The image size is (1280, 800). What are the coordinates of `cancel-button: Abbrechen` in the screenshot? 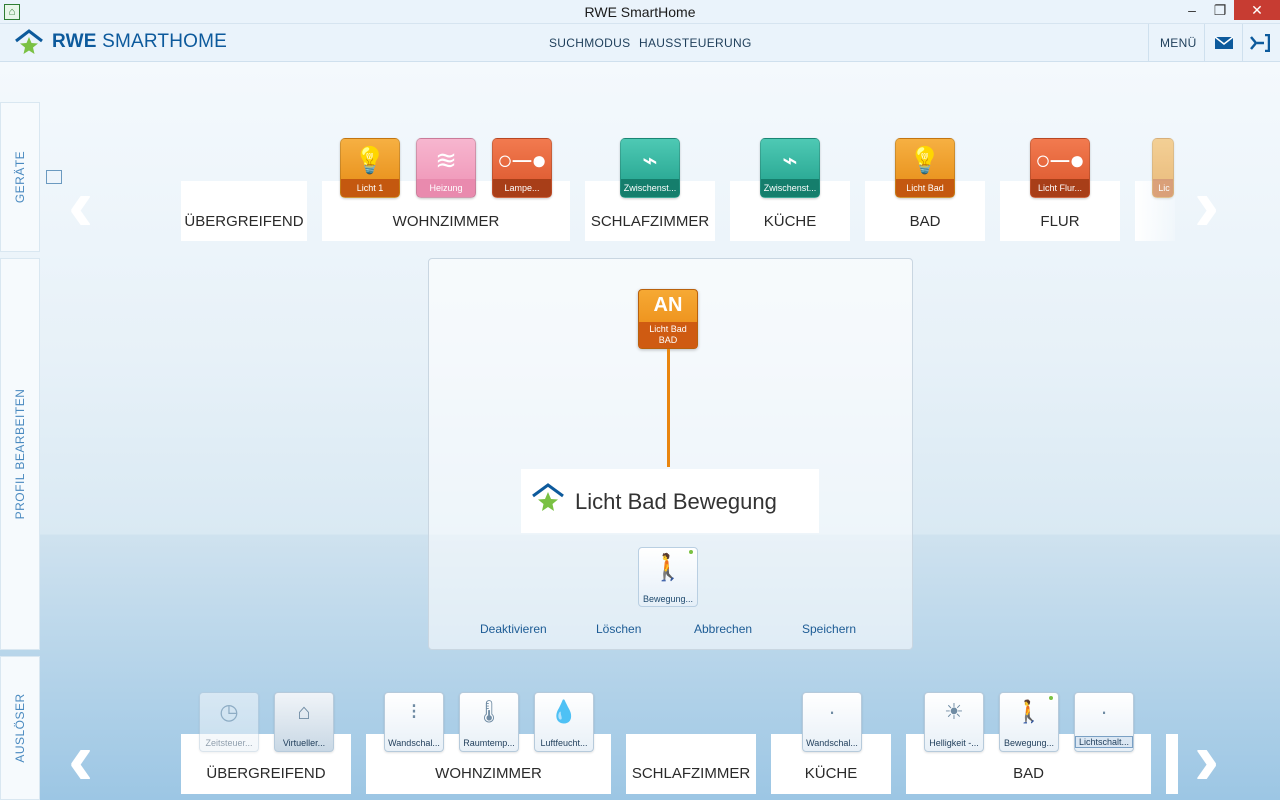 It's located at (723, 629).